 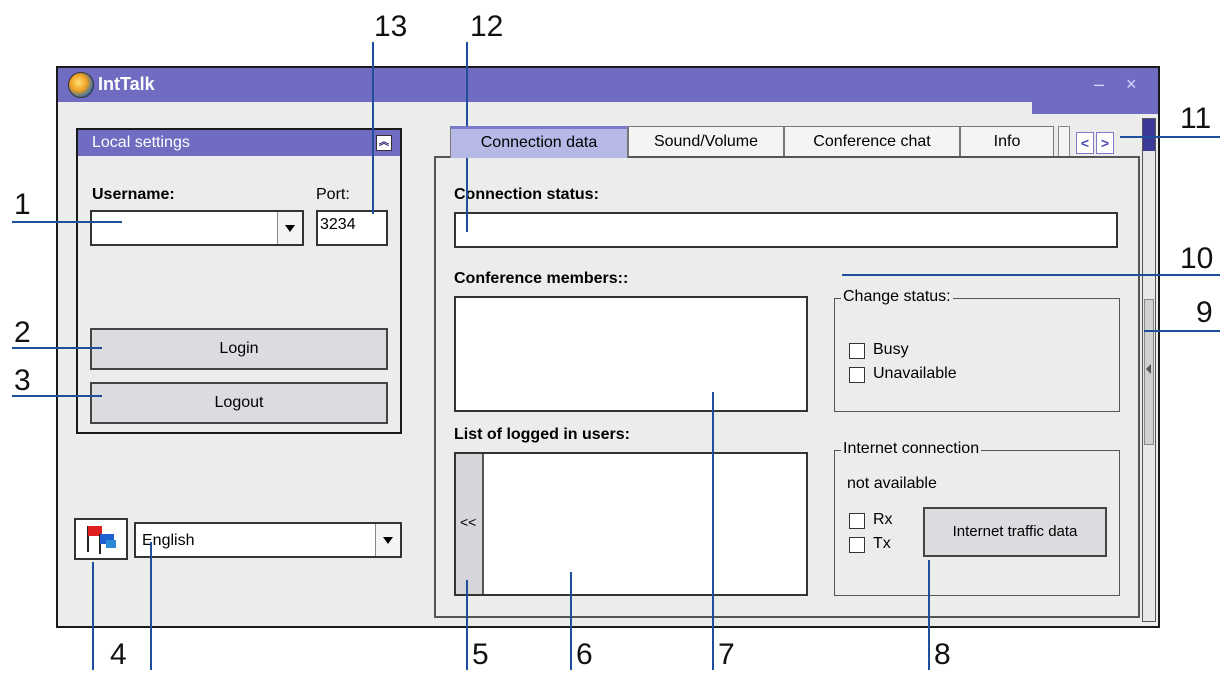 What do you see at coordinates (706, 142) in the screenshot?
I see `tab-sound-volume: Sound/Volume` at bounding box center [706, 142].